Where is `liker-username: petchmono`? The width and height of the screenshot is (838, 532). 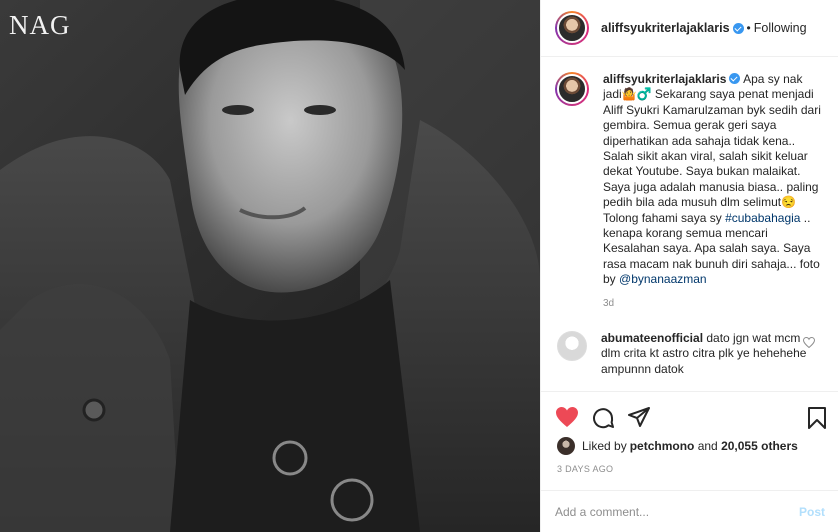
liker-username: petchmono is located at coordinates (662, 446).